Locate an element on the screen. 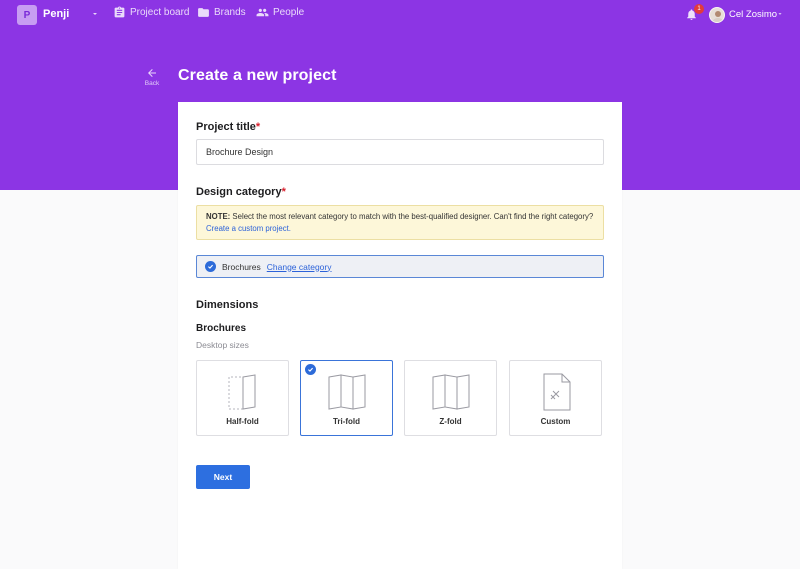 The width and height of the screenshot is (800, 569). back-label: Back is located at coordinates (152, 83).